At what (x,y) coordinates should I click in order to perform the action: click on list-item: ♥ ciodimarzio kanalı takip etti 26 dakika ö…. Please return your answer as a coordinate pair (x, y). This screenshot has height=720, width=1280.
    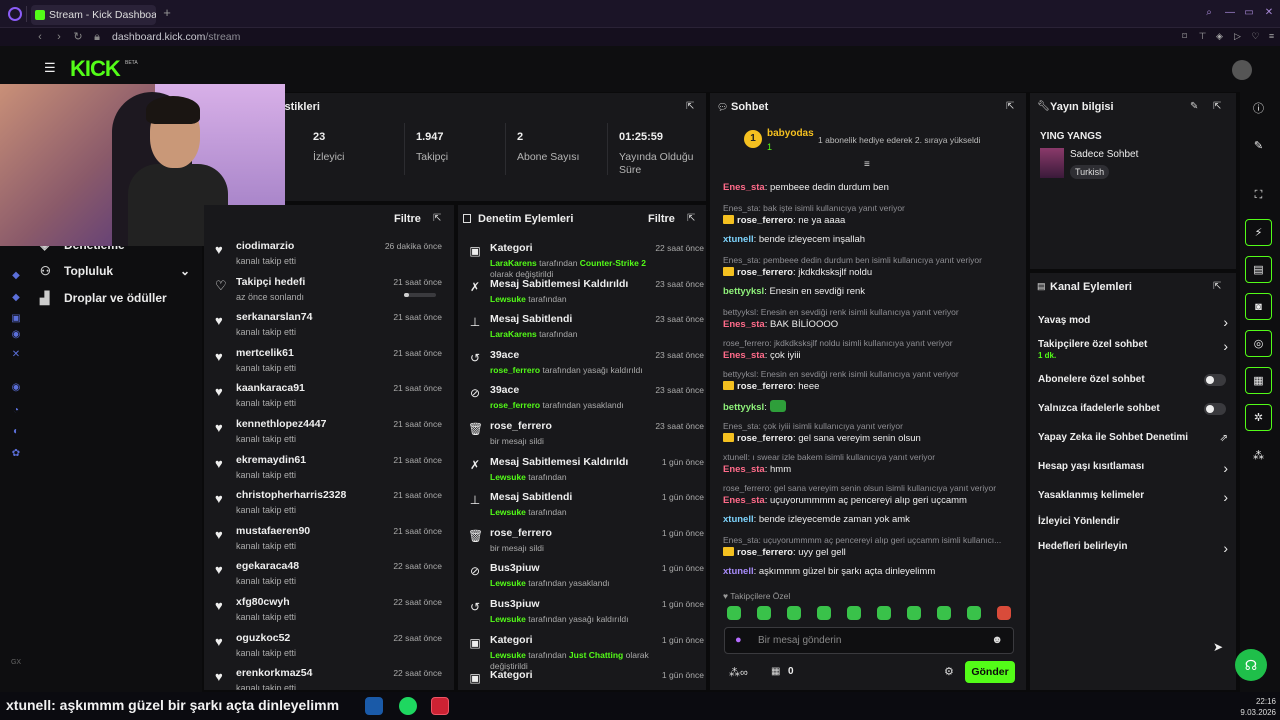
    Looking at the image, I should click on (328, 256).